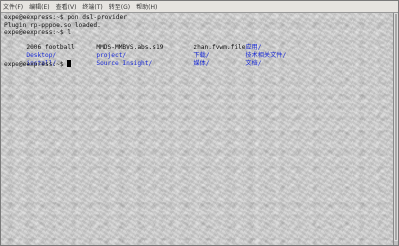 The width and height of the screenshot is (399, 246). I want to click on menu-terminal: 终端(T), so click(92, 6).